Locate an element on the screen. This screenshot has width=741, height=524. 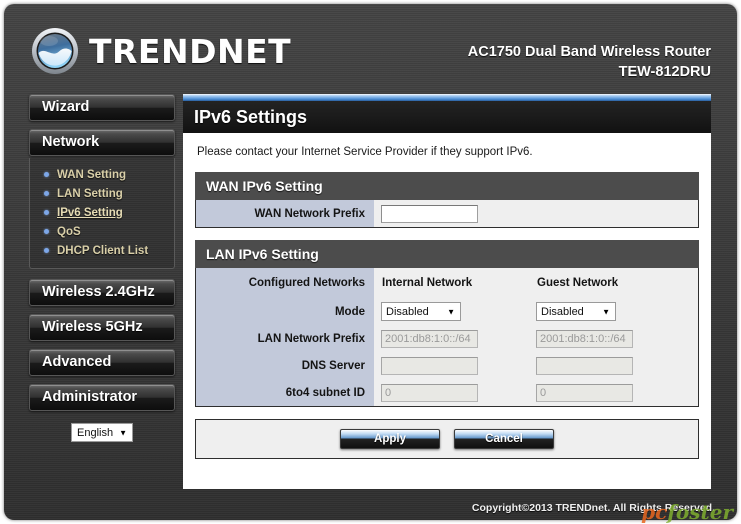
lan-network-prefix-label: LAN Network Prefix is located at coordinates (285, 338).